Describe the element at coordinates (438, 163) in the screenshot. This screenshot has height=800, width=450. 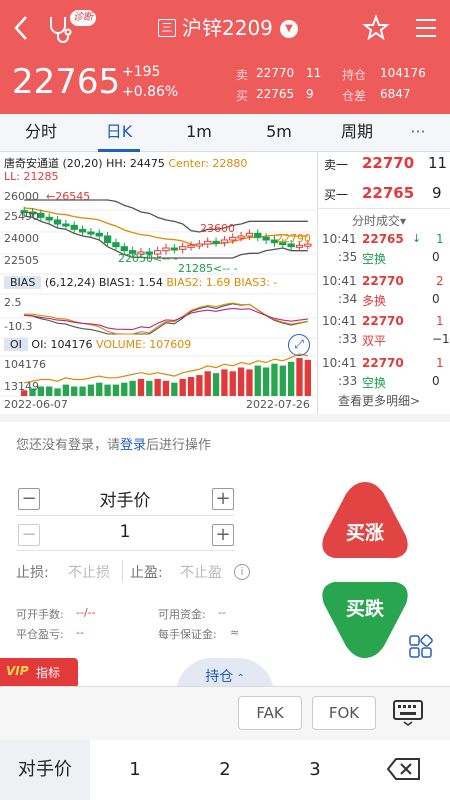
I see `ob-ask-vol: 11` at that location.